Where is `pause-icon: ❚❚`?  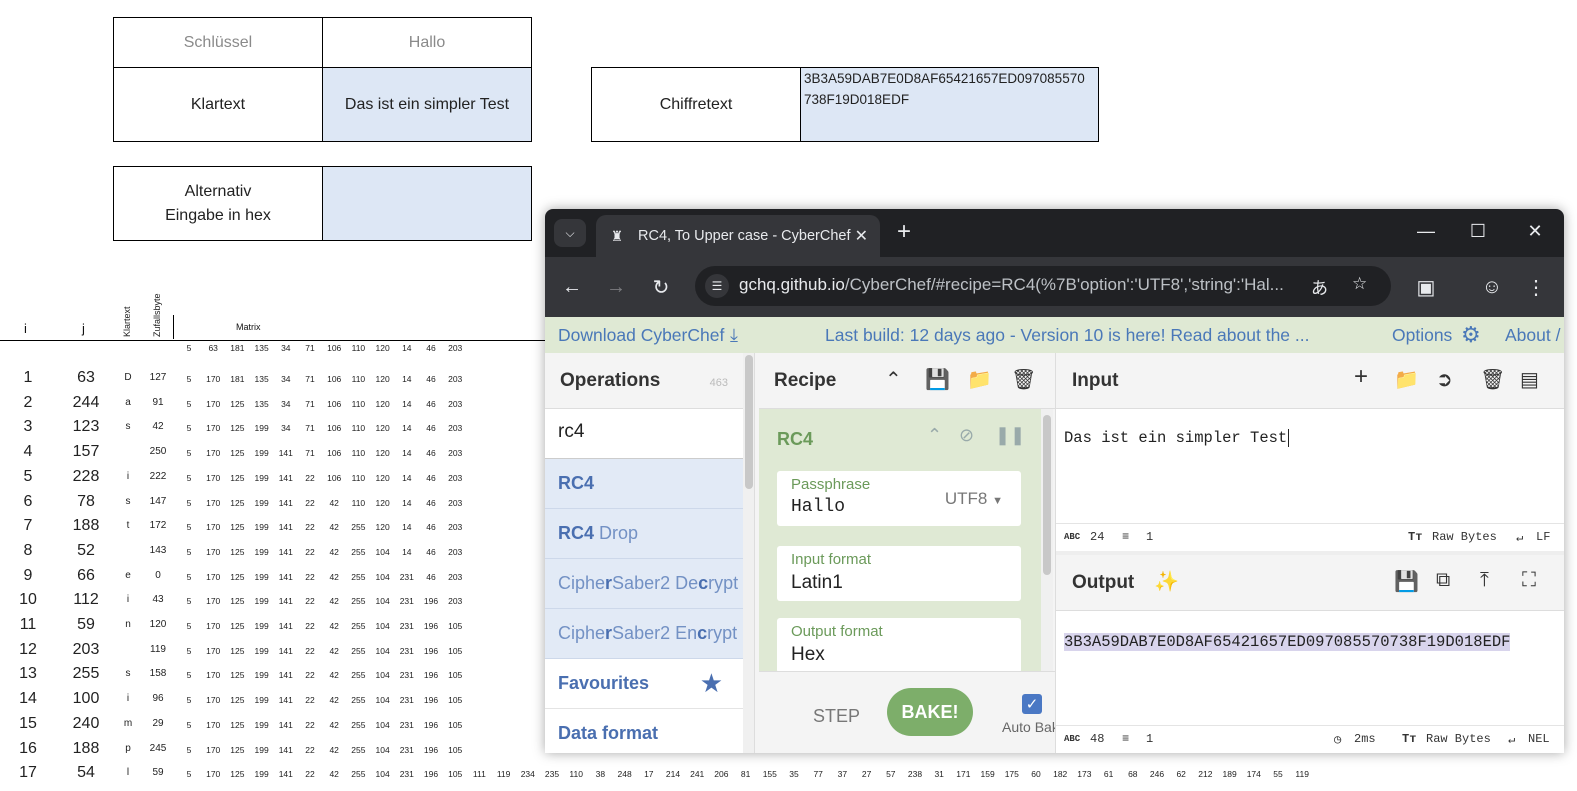 pause-icon: ❚❚ is located at coordinates (1010, 435).